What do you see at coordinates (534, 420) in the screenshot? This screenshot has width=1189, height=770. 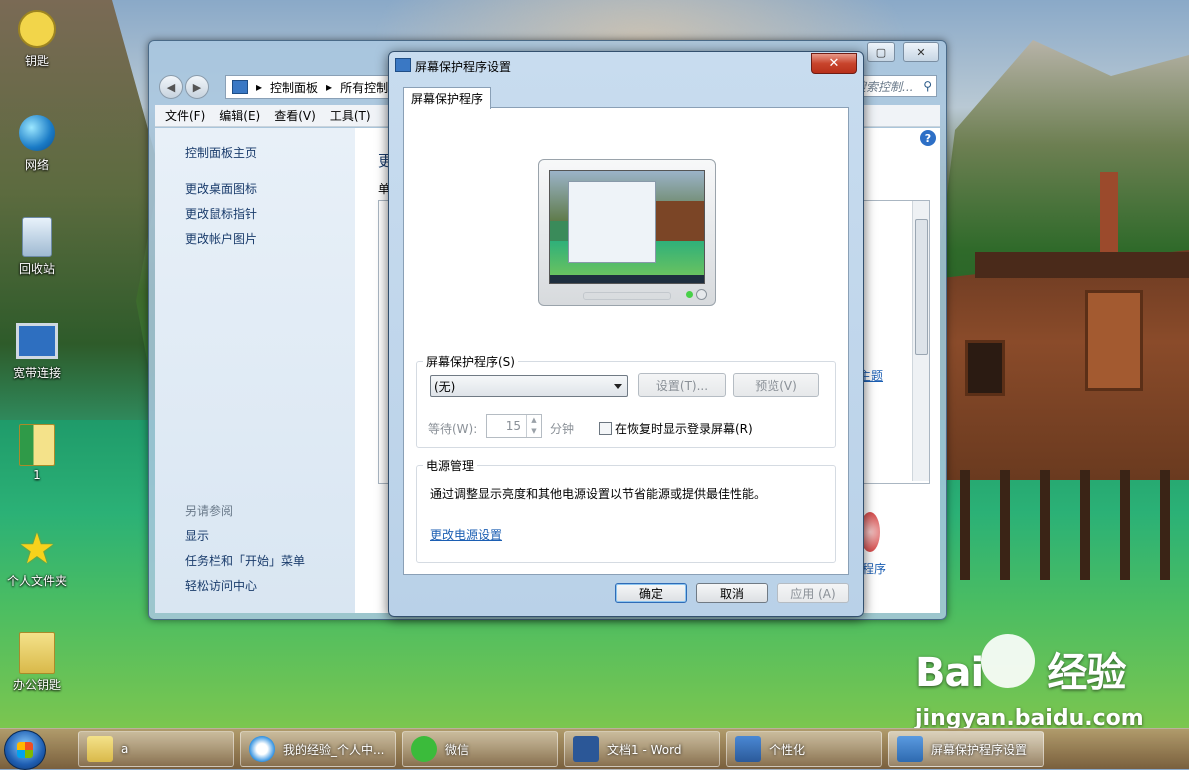 I see `chevron-up-icon: ▲` at bounding box center [534, 420].